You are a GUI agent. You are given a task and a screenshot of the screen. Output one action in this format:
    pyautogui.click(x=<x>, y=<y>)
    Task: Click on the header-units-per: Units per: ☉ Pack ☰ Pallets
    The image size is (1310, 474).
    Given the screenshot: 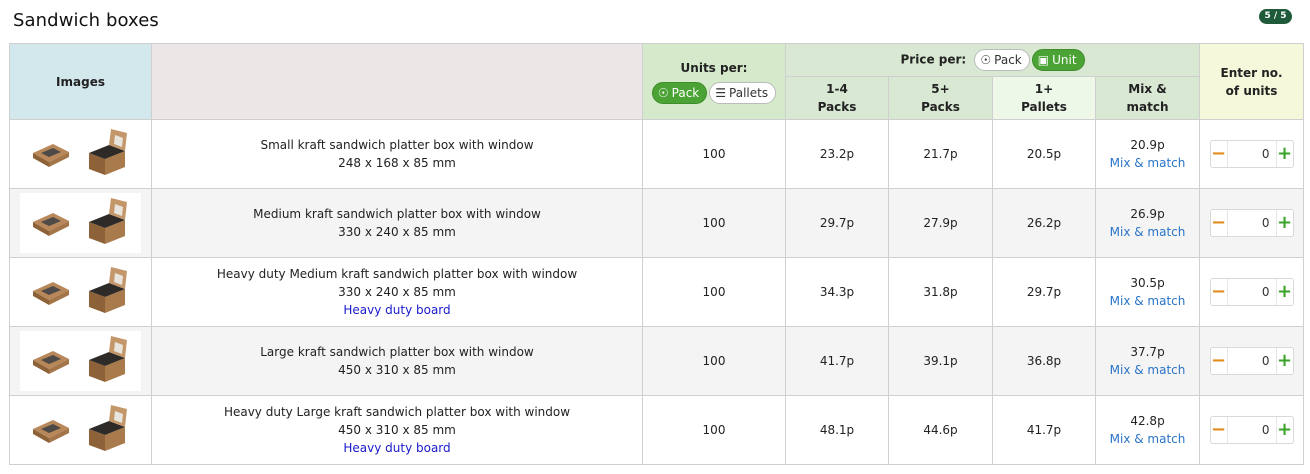 What is the action you would take?
    pyautogui.click(x=714, y=81)
    